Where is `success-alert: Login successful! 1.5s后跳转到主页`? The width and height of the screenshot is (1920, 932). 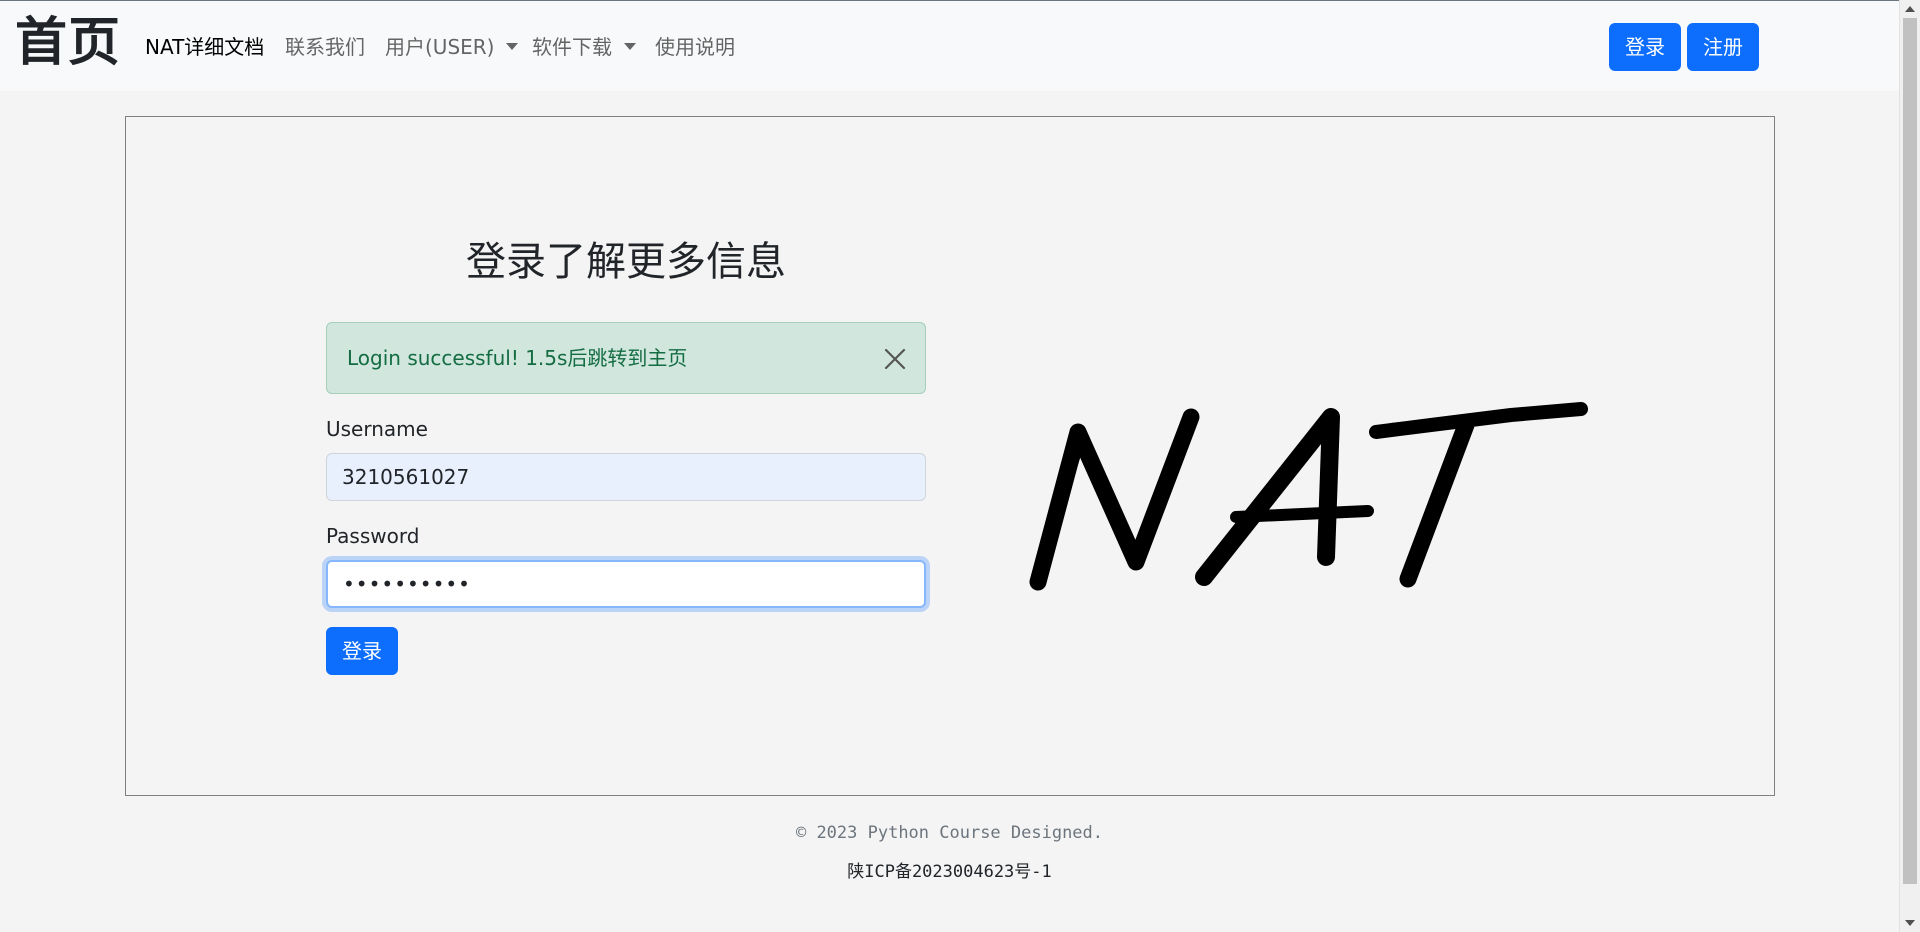
success-alert: Login successful! 1.5s后跳转到主页 is located at coordinates (626, 358).